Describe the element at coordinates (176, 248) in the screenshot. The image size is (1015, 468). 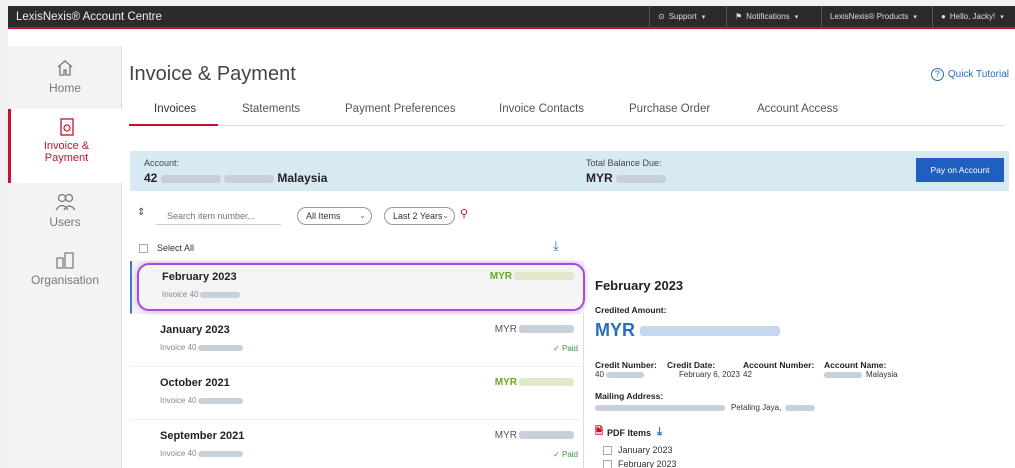
I see `select-all-label: Select All` at that location.